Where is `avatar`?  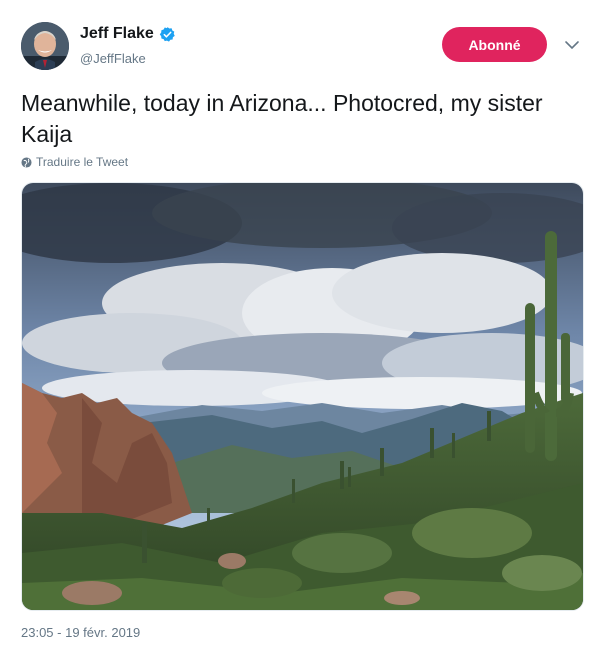
avatar is located at coordinates (45, 46).